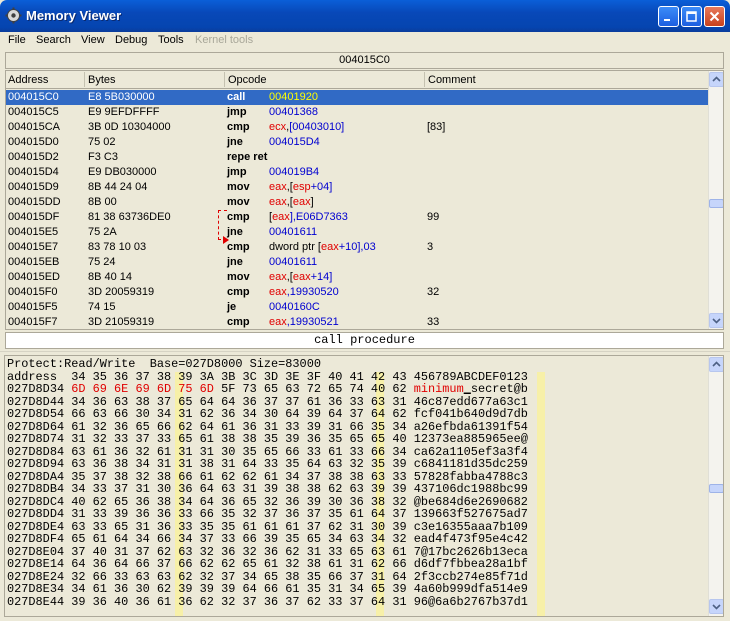 Image resolution: width=730 pixels, height=621 pixels. I want to click on row-address: 004015ED, so click(34, 277).